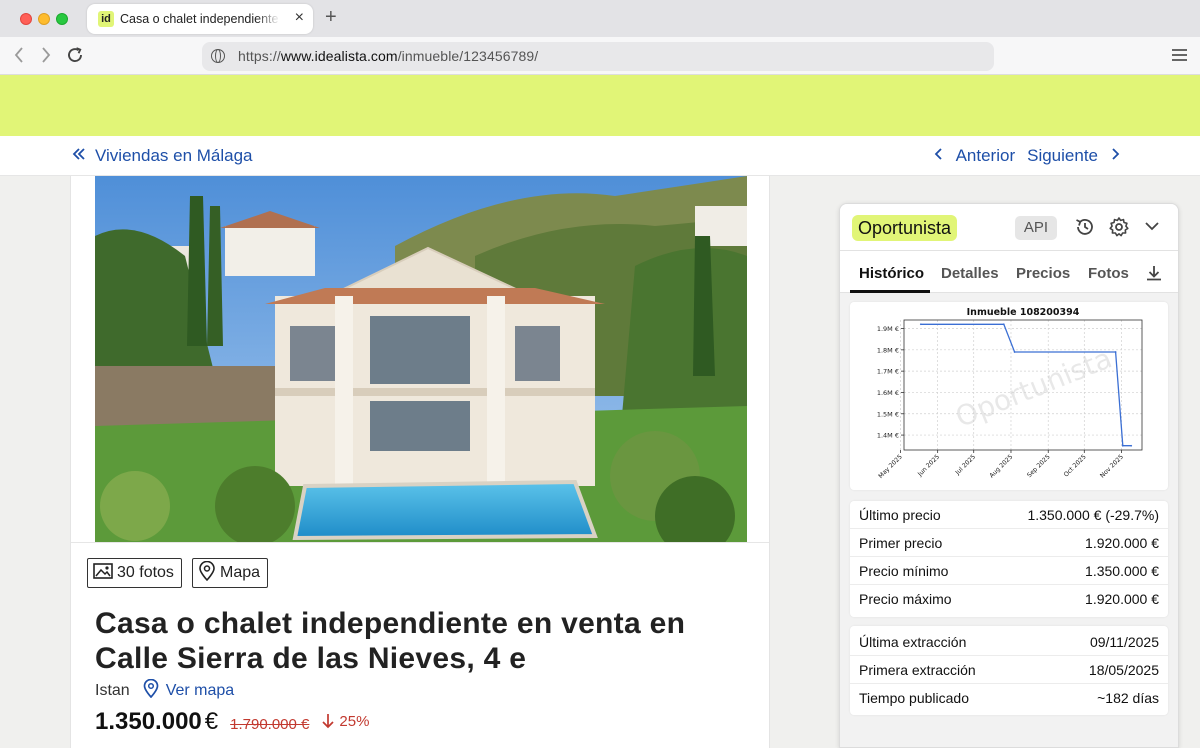  Describe the element at coordinates (1009, 571) in the screenshot. I see `summary-row-min-price: Precio mínimo 1.350.000 €` at that location.